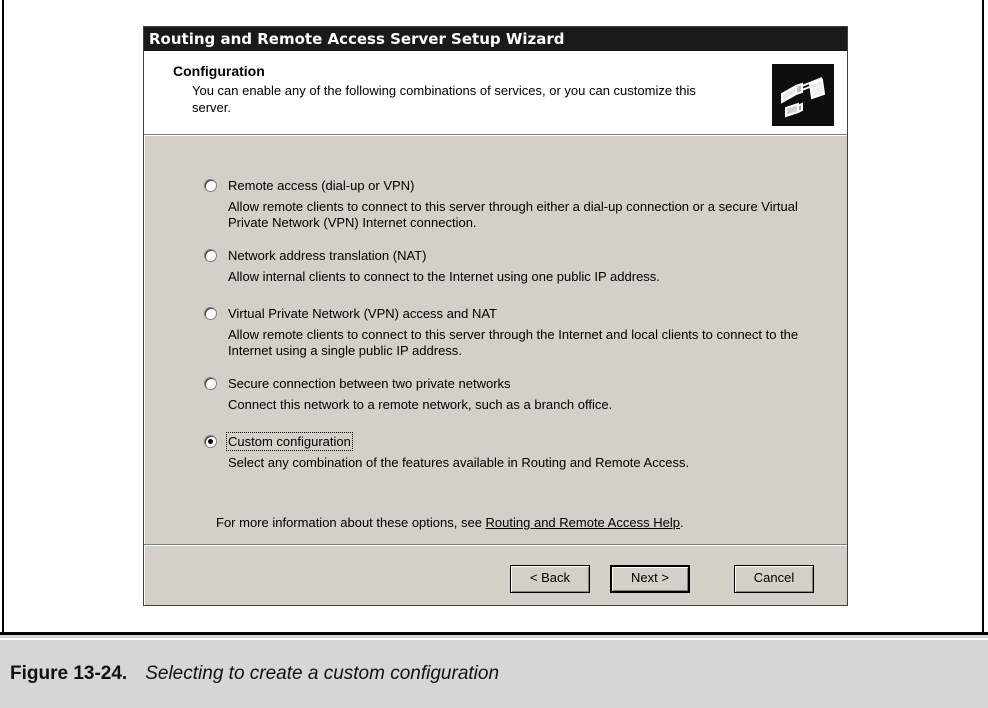  I want to click on cancel-button: Cancel, so click(774, 579).